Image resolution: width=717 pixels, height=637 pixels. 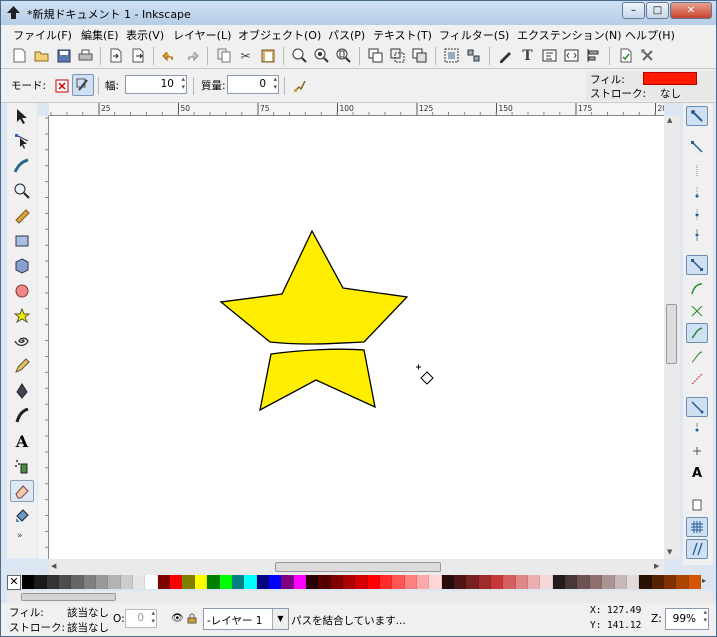 What do you see at coordinates (22, 166) in the screenshot?
I see `tweak-tool-icon` at bounding box center [22, 166].